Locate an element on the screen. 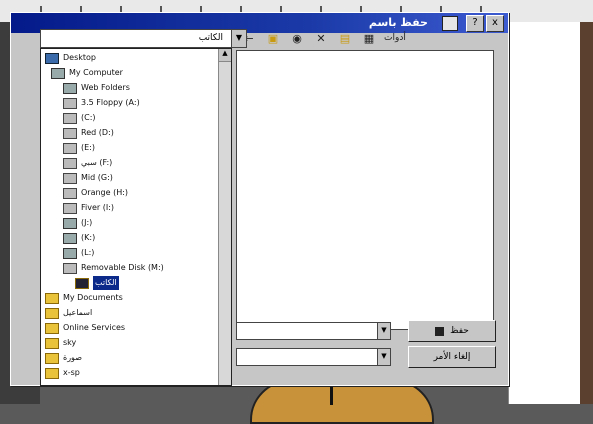  list-item: اسماعيل is located at coordinates (68, 313).